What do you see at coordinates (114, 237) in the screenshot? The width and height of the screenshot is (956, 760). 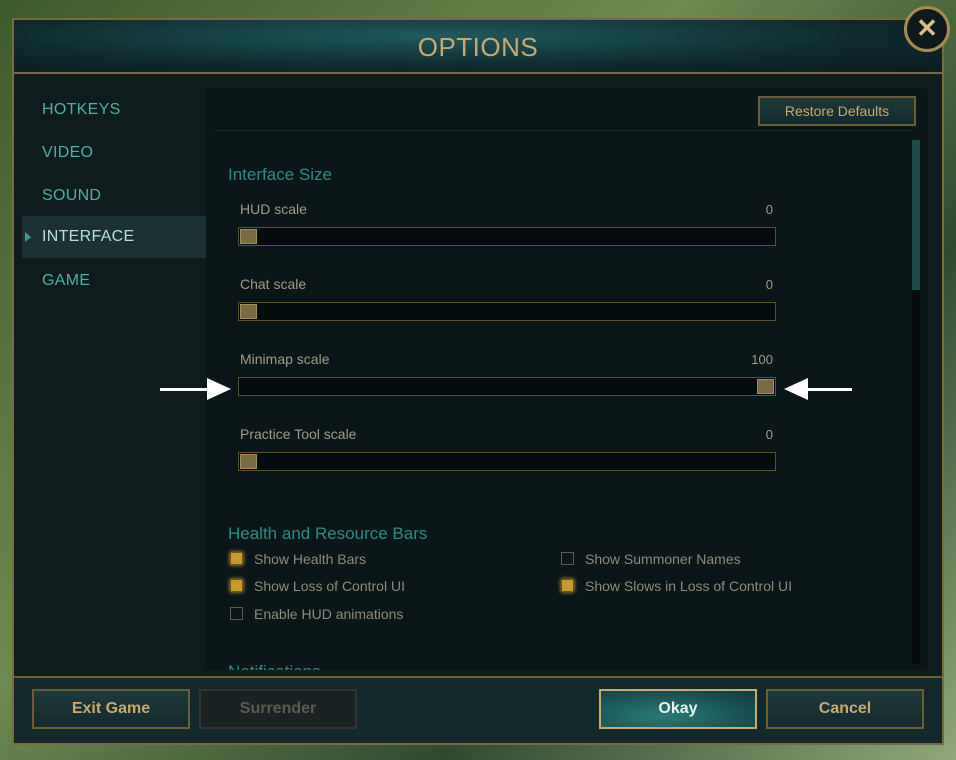 I see `sidebar-item-interface: INTERFACE` at bounding box center [114, 237].